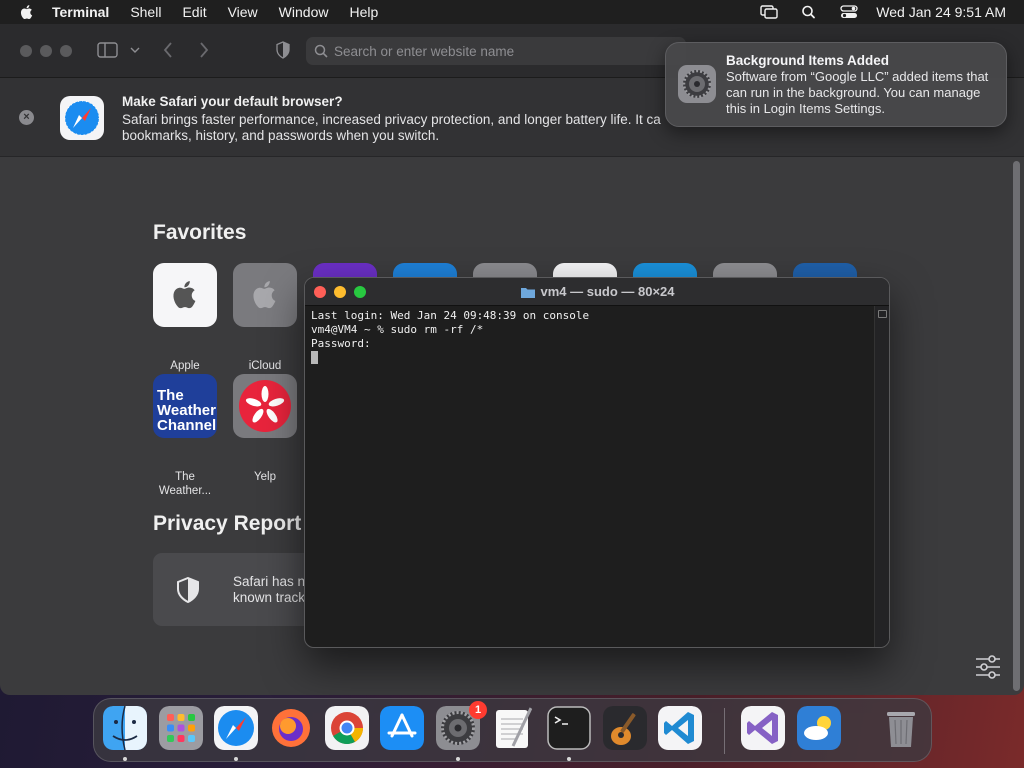 Image resolution: width=1024 pixels, height=768 pixels. I want to click on weather-icon, so click(819, 728).